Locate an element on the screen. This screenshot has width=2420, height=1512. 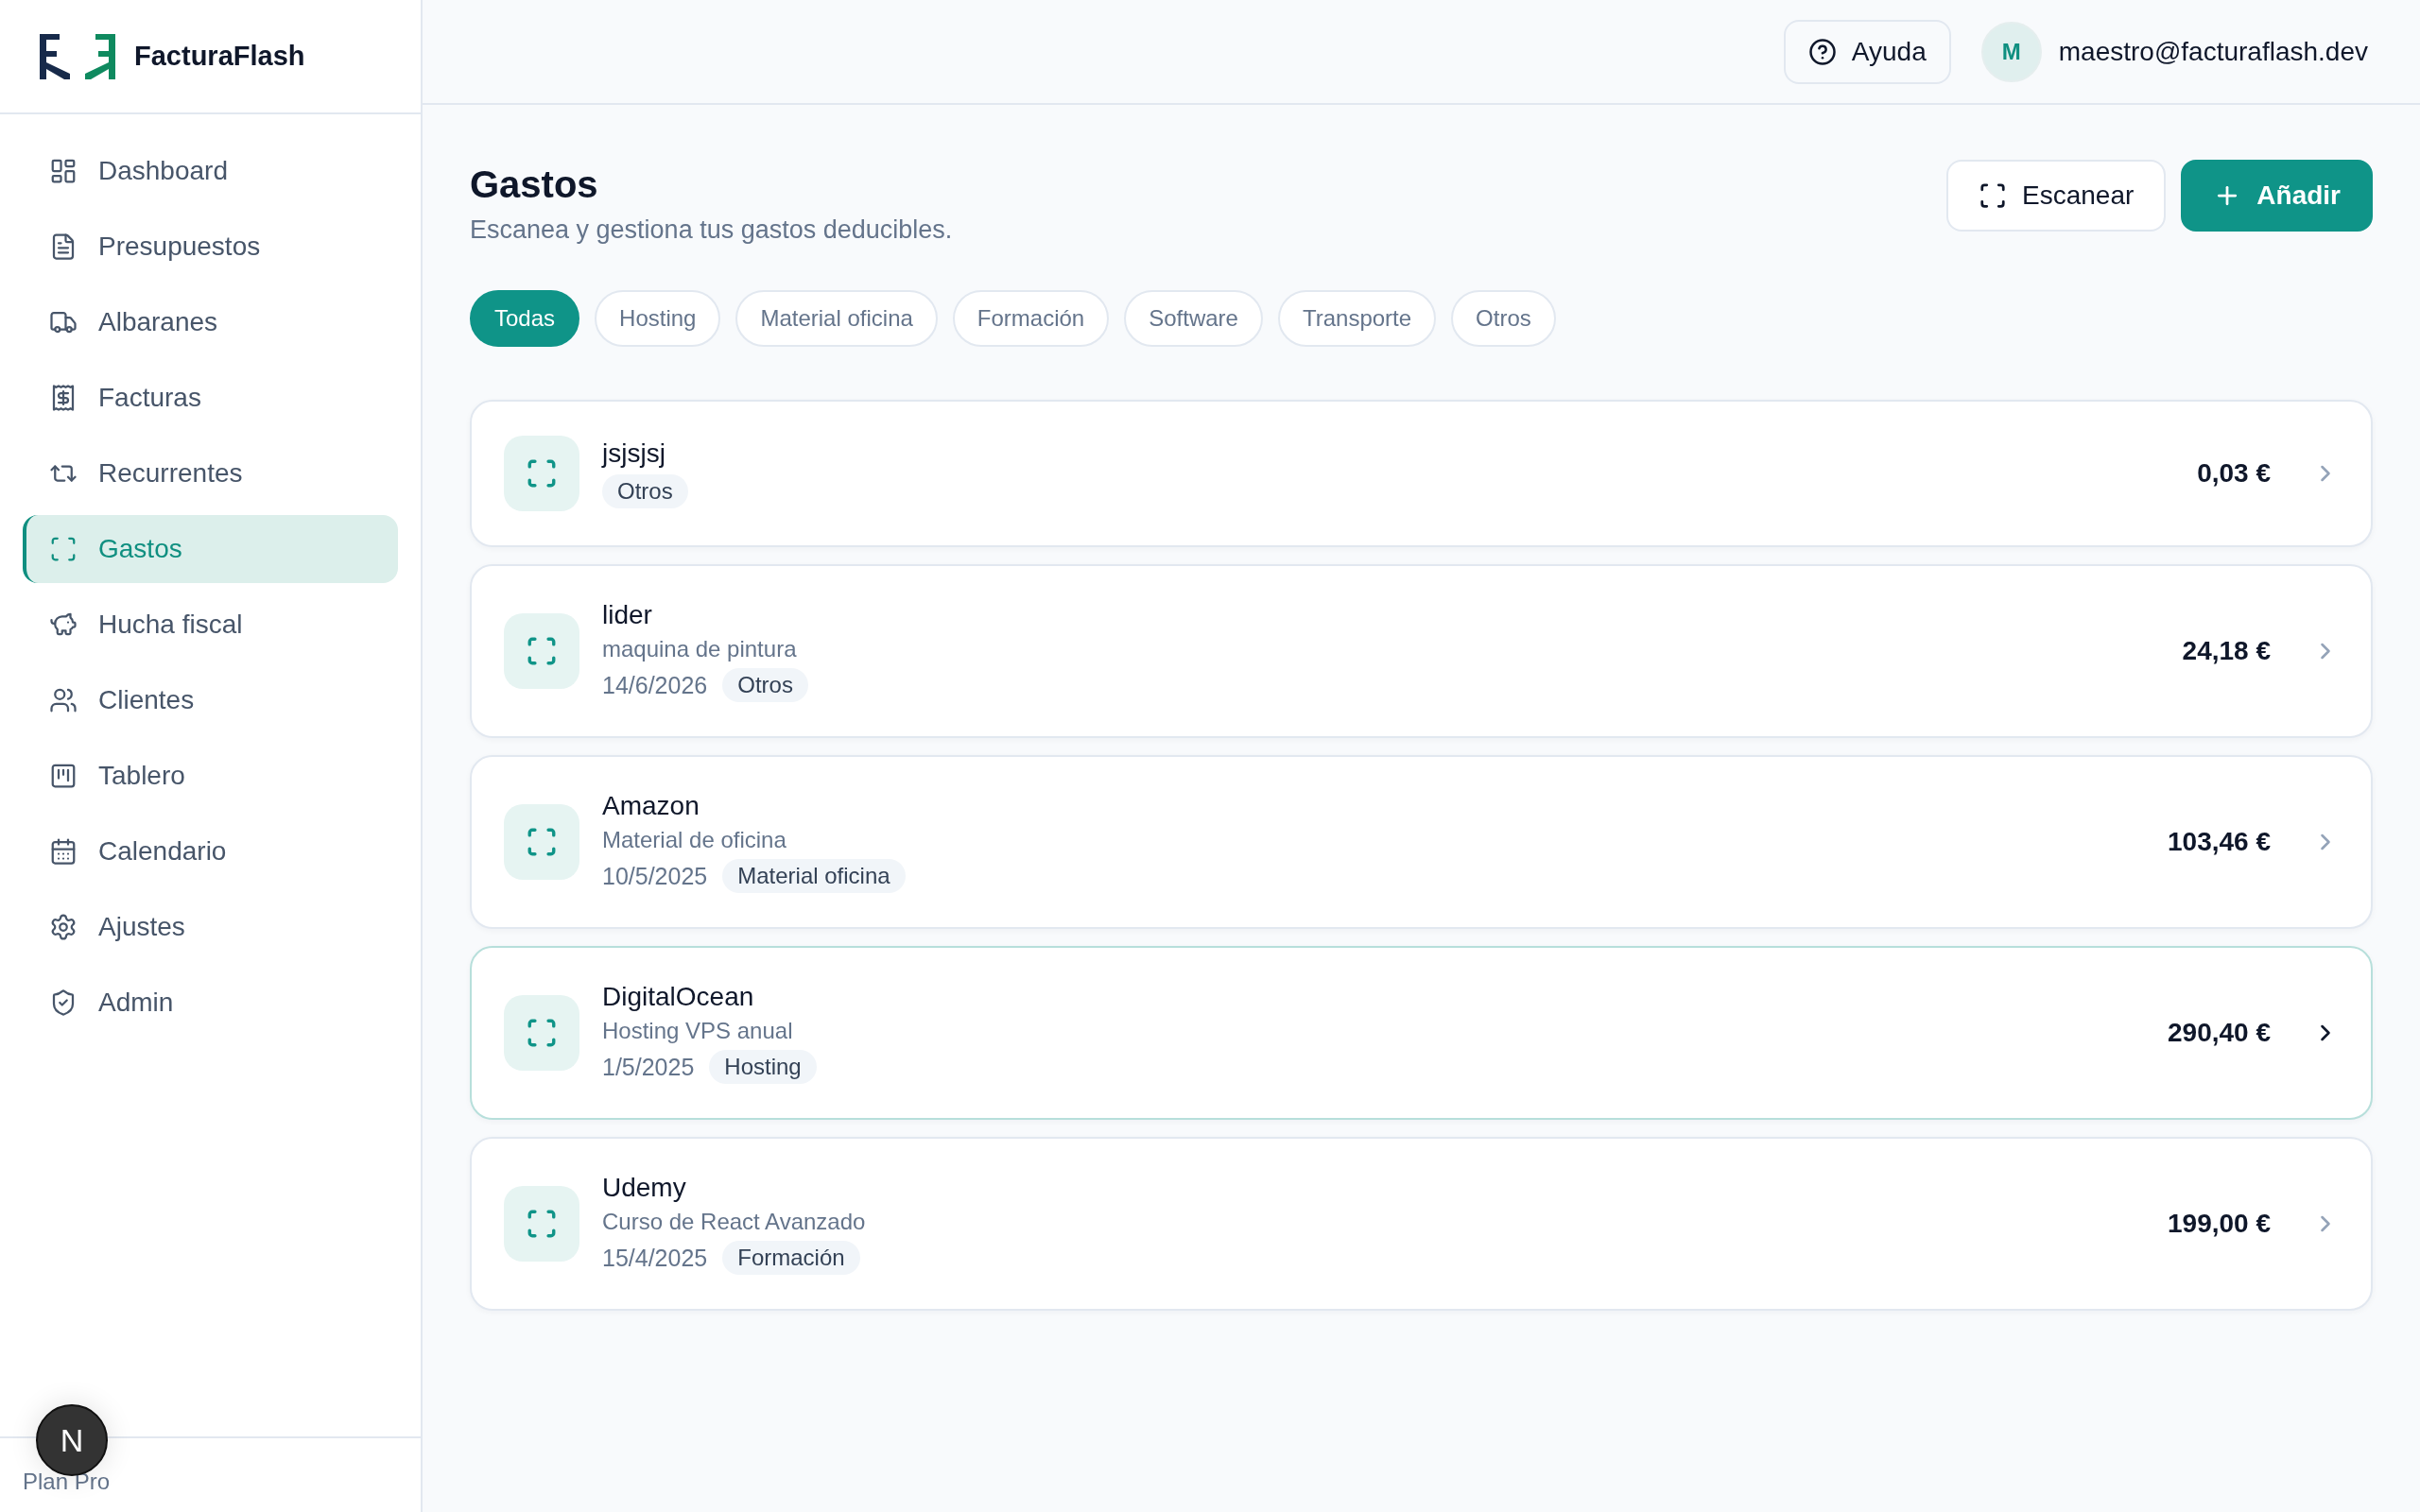
sidebar-item: Dashboard is located at coordinates (210, 171).